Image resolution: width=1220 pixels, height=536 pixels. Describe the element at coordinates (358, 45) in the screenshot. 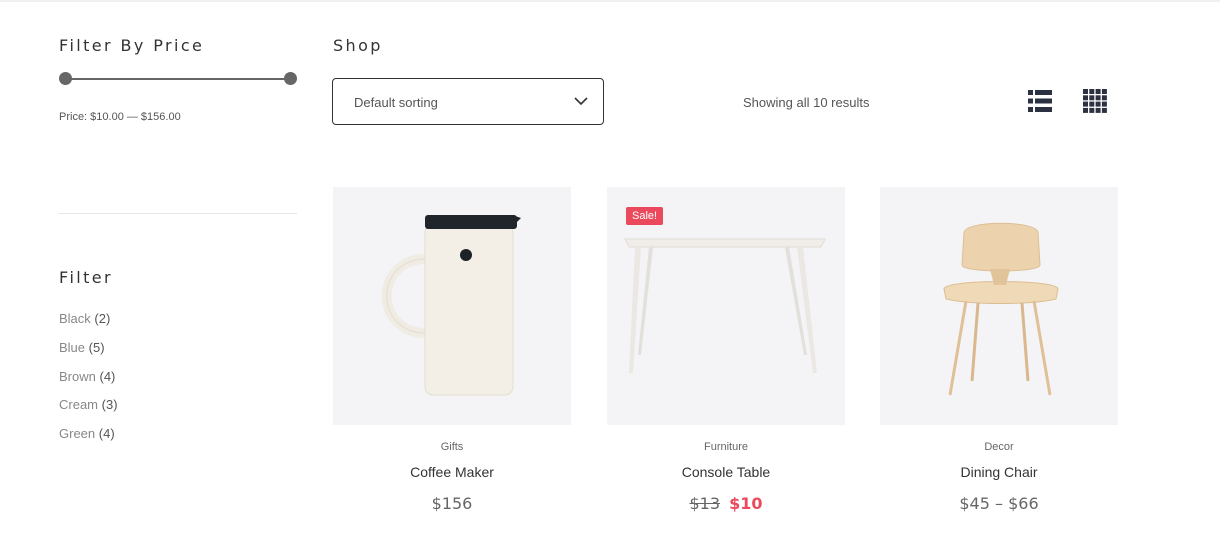

I see `shop-title: Shop` at that location.